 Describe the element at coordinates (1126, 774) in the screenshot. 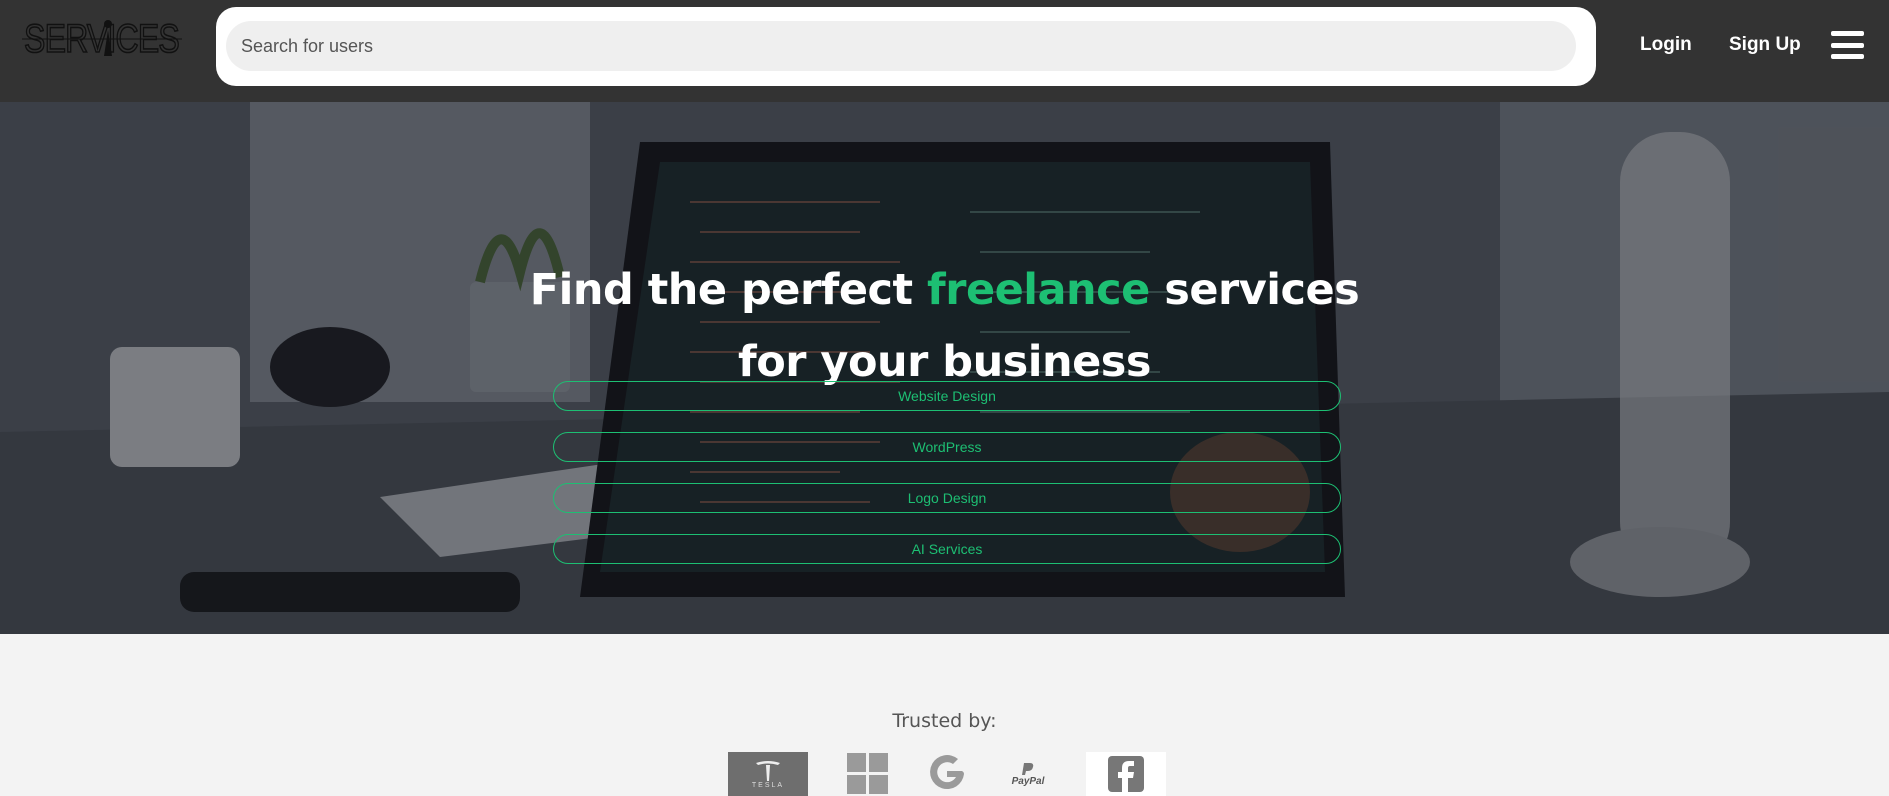

I see `facebook-logo-icon` at that location.